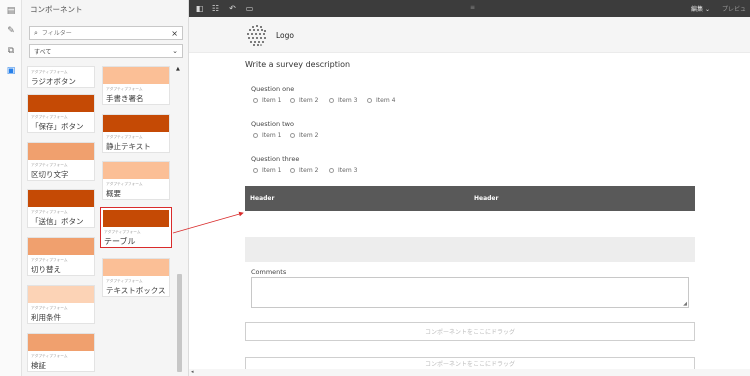 Image resolution: width=750 pixels, height=376 pixels. I want to click on mode-label: 編集, so click(697, 9).